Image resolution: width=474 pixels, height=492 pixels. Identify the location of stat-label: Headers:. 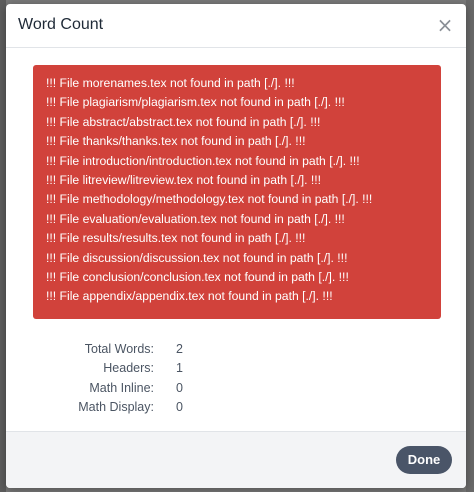
(128, 368).